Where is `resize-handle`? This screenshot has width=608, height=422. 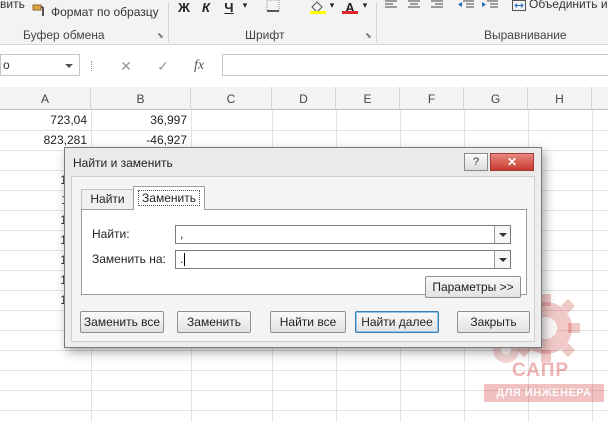 resize-handle is located at coordinates (92, 66).